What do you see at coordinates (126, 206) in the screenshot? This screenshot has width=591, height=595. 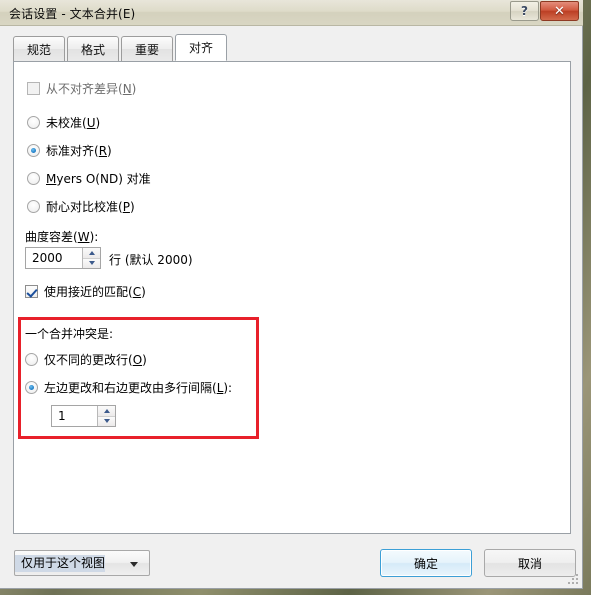 I see `radio-patience-align-accel: P` at bounding box center [126, 206].